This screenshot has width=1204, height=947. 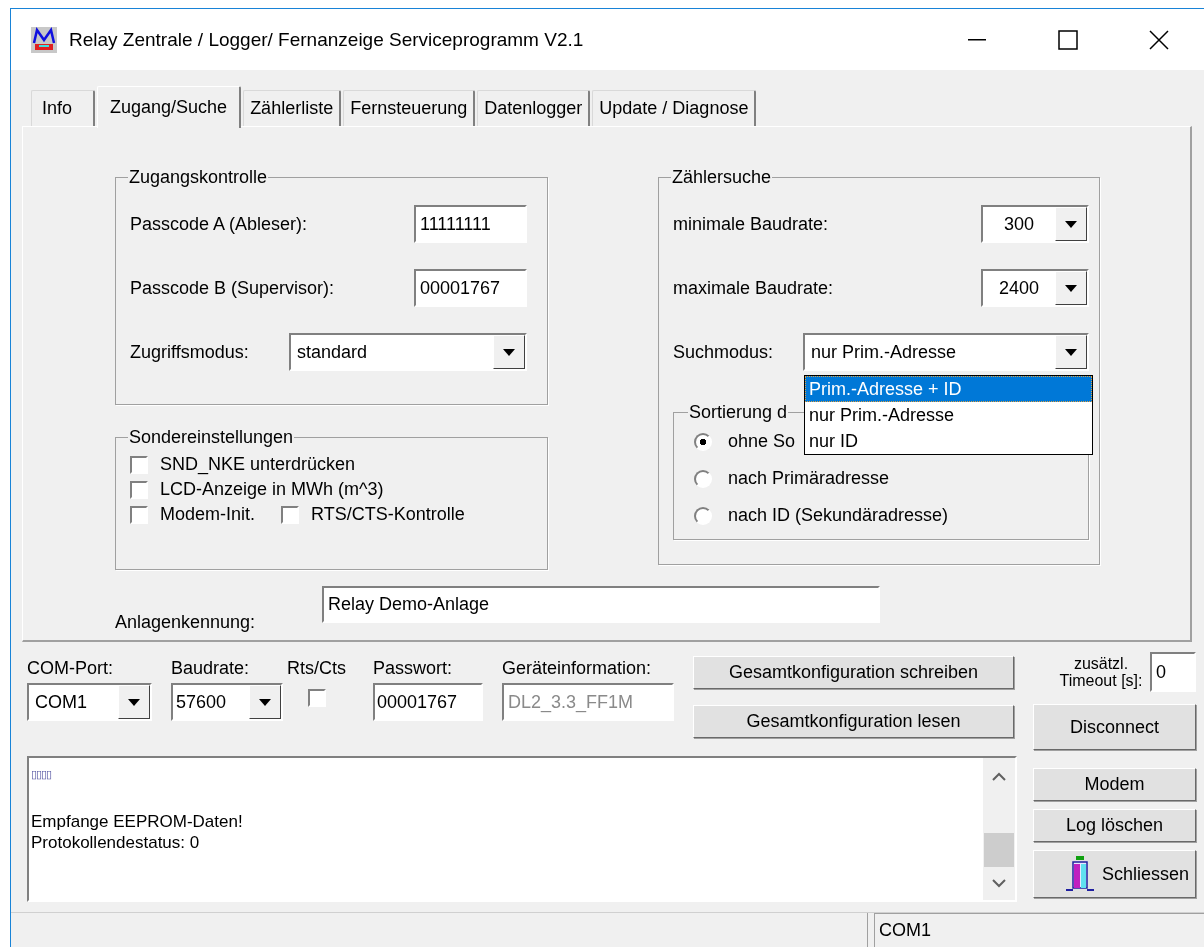 What do you see at coordinates (948, 415) in the screenshot?
I see `dropdown-option: nur Prim.-Adresse` at bounding box center [948, 415].